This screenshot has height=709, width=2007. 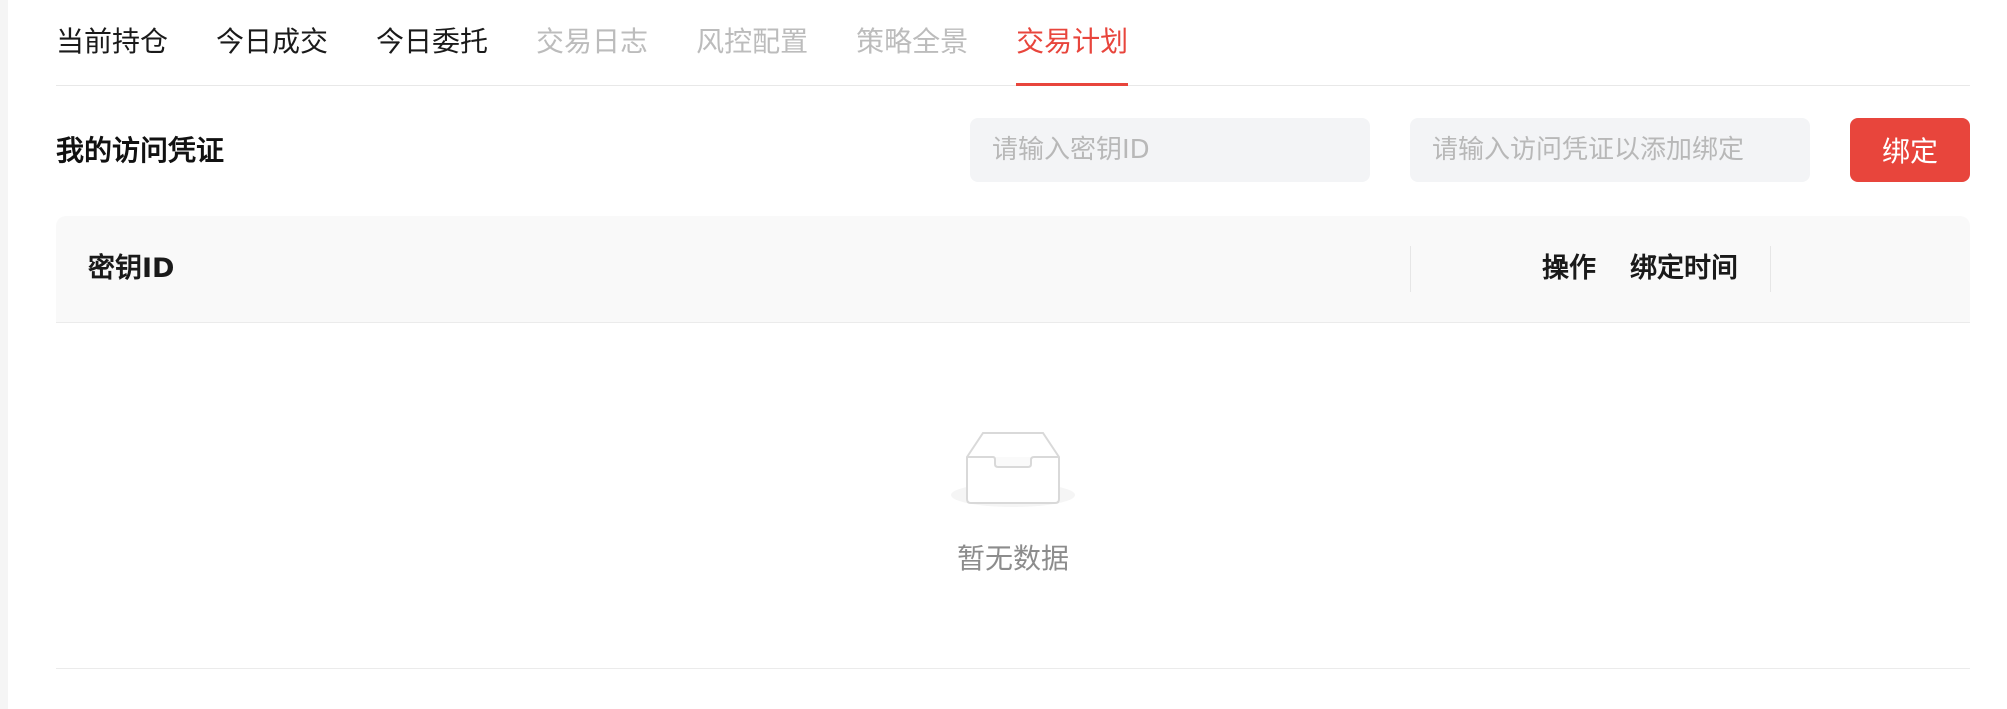 I want to click on tab-current-positions: 当前持仓, so click(x=112, y=42).